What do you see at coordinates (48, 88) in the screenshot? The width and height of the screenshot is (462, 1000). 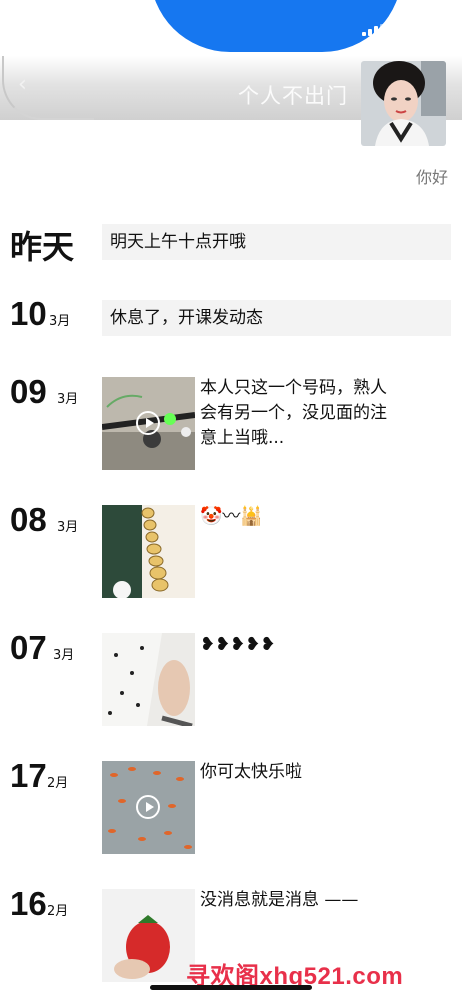 I see `header-decoration` at bounding box center [48, 88].